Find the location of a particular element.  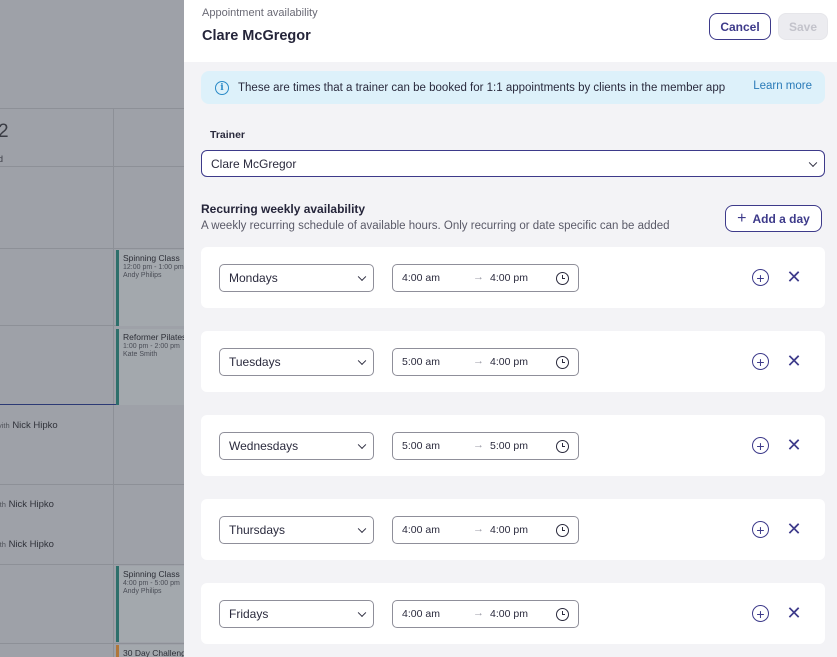

drawer-eyebrow: Appointment availability is located at coordinates (260, 13).